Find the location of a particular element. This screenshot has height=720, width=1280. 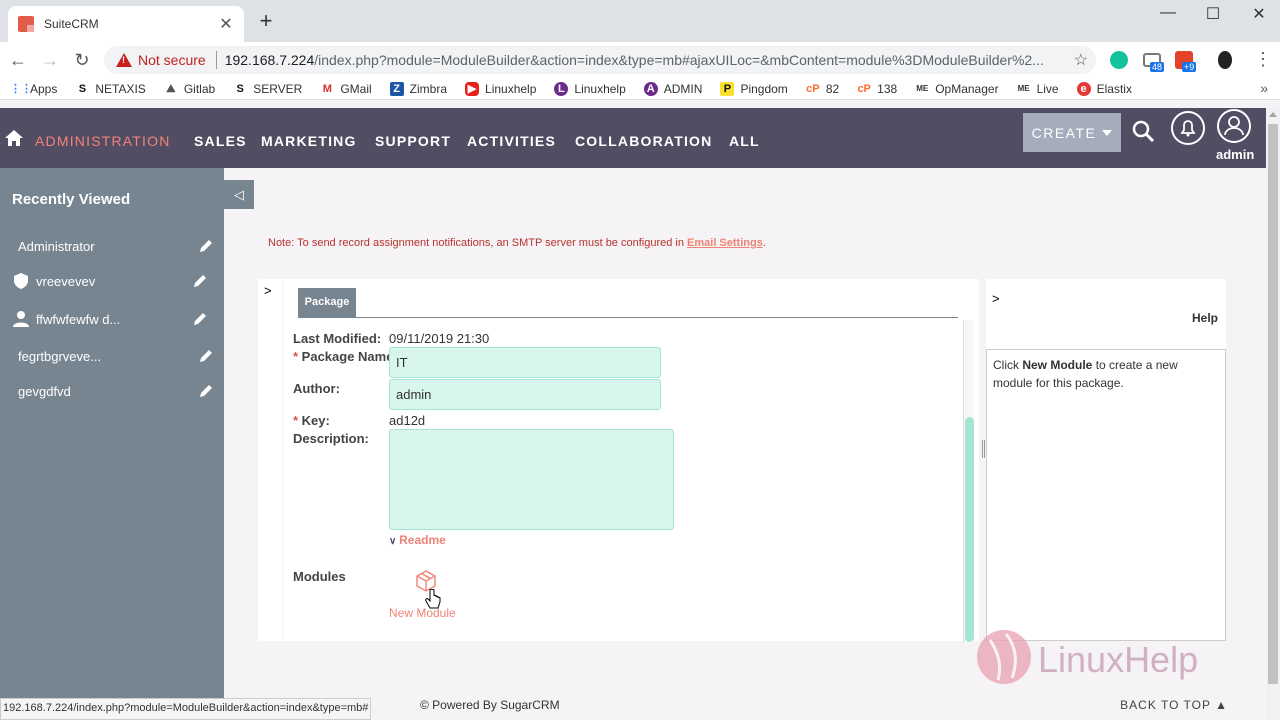

panel-resize-handle is located at coordinates (983, 449).